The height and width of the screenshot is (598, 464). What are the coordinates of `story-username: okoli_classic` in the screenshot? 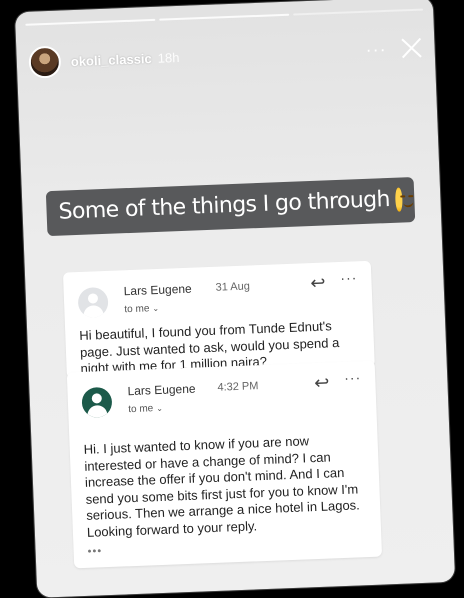 It's located at (111, 60).